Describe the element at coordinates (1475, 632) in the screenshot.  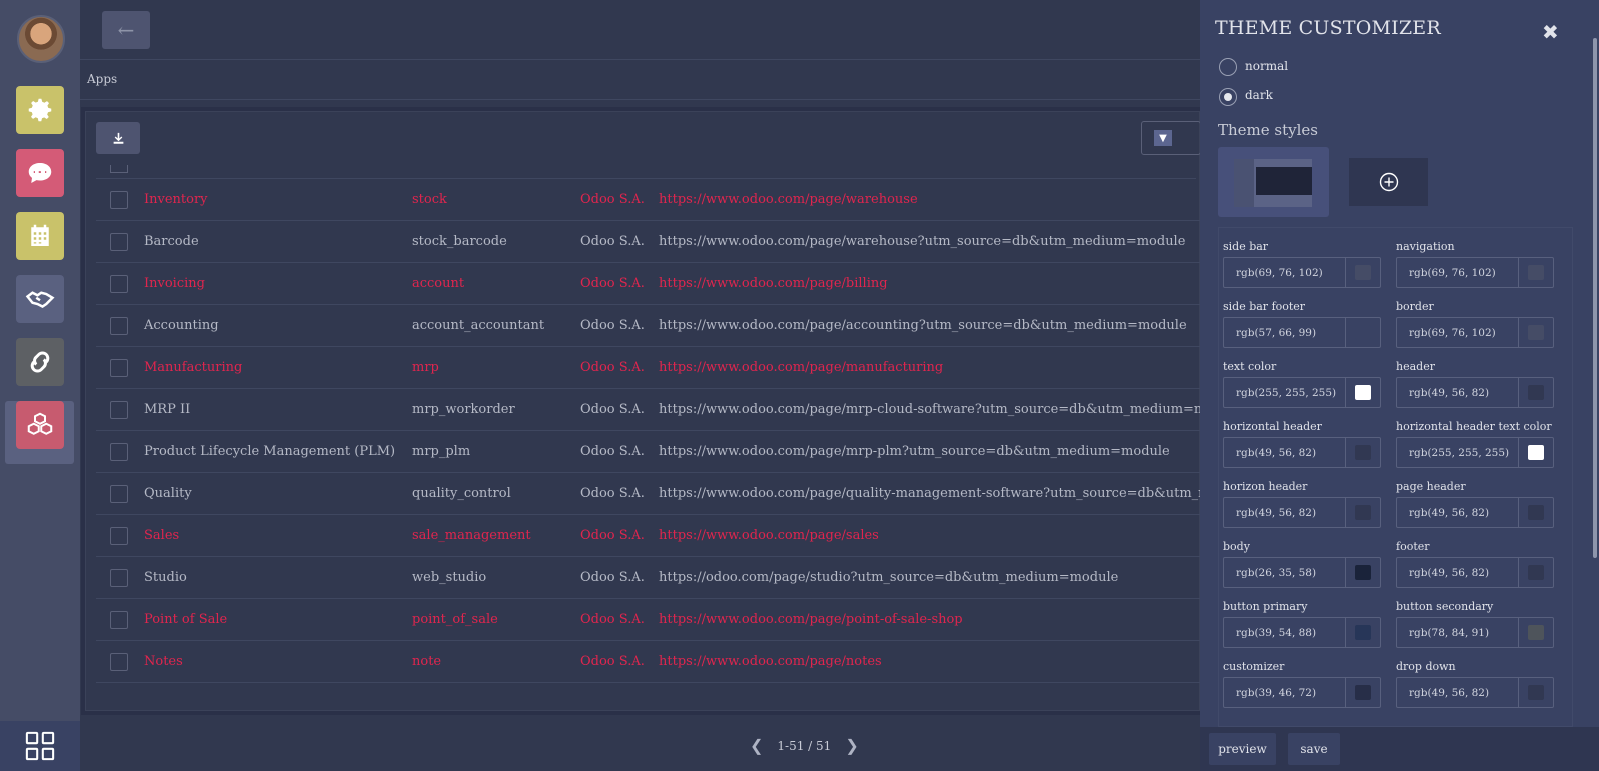
I see `color-value-input: rgb(78, 84, 91)` at that location.